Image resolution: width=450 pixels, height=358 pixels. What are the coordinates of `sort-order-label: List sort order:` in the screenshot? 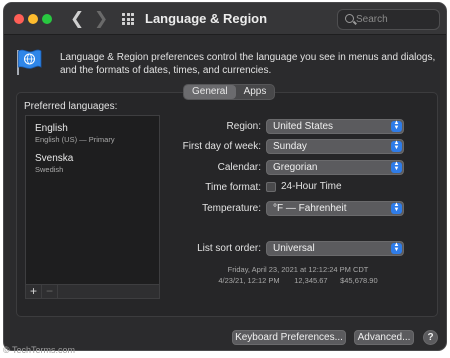 It's located at (229, 248).